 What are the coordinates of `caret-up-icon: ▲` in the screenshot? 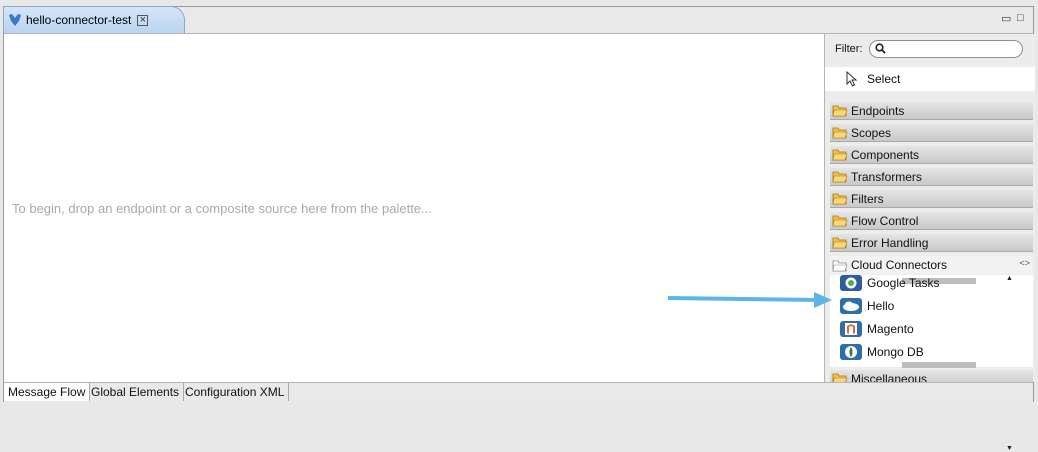 It's located at (1009, 278).